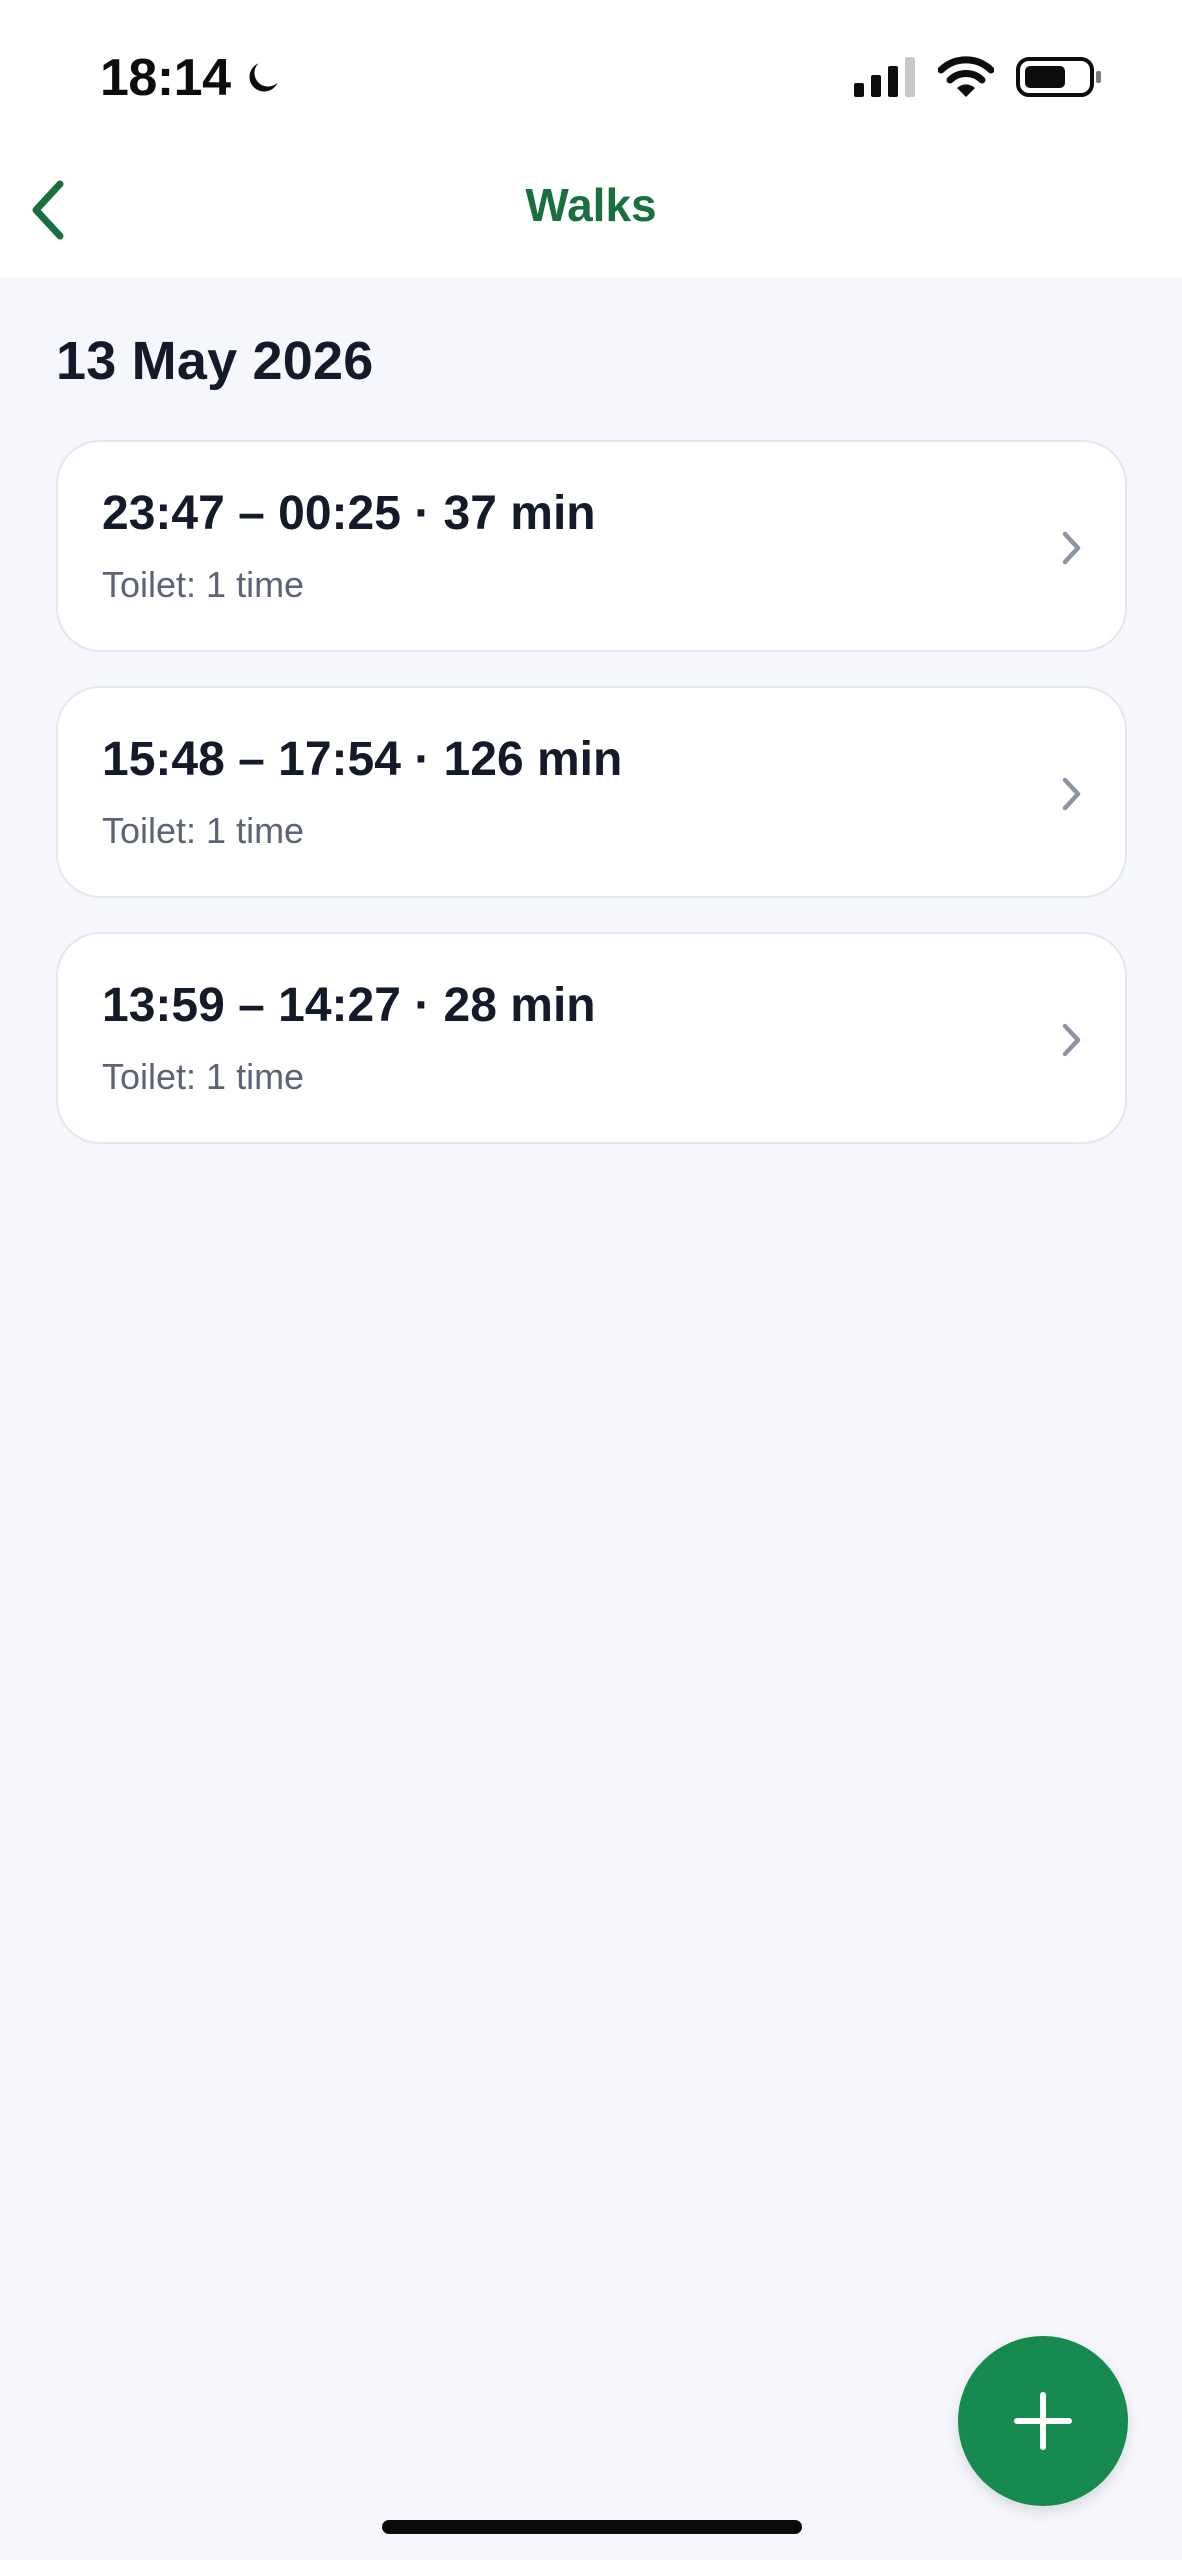 The width and height of the screenshot is (1182, 2560). Describe the element at coordinates (966, 76) in the screenshot. I see `wifi-icon` at that location.